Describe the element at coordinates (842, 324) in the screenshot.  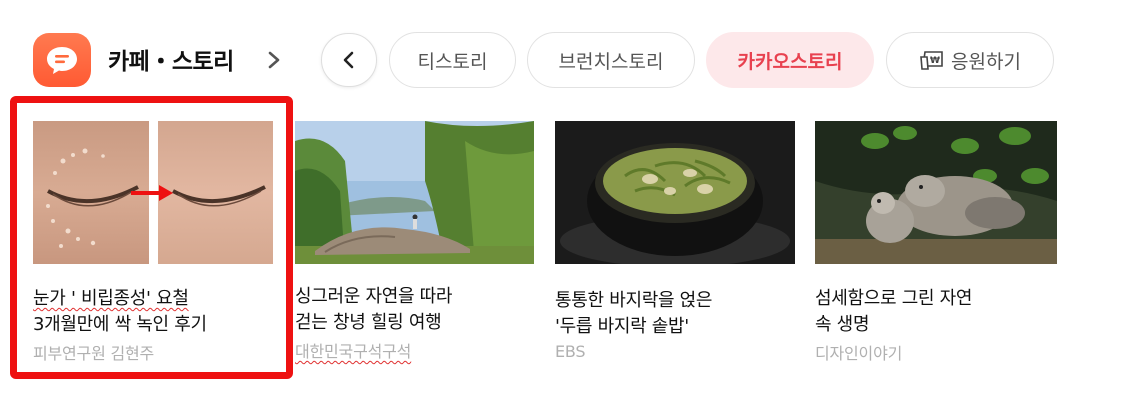
I see `card-title-line: 속 생명` at that location.